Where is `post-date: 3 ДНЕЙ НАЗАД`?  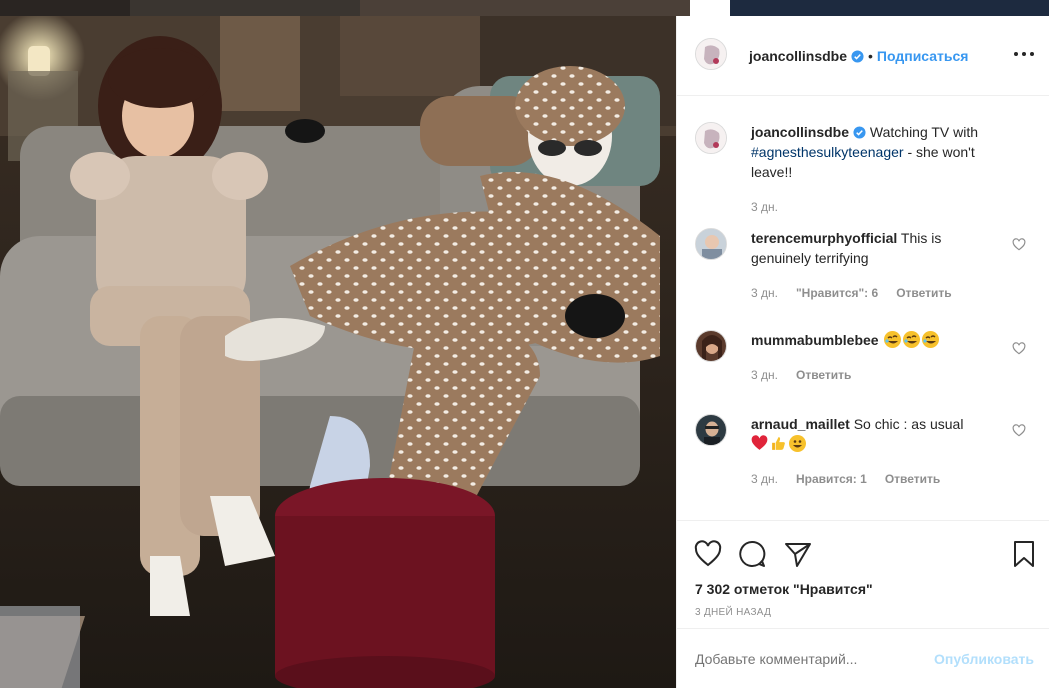 post-date: 3 ДНЕЙ НАЗАД is located at coordinates (733, 612).